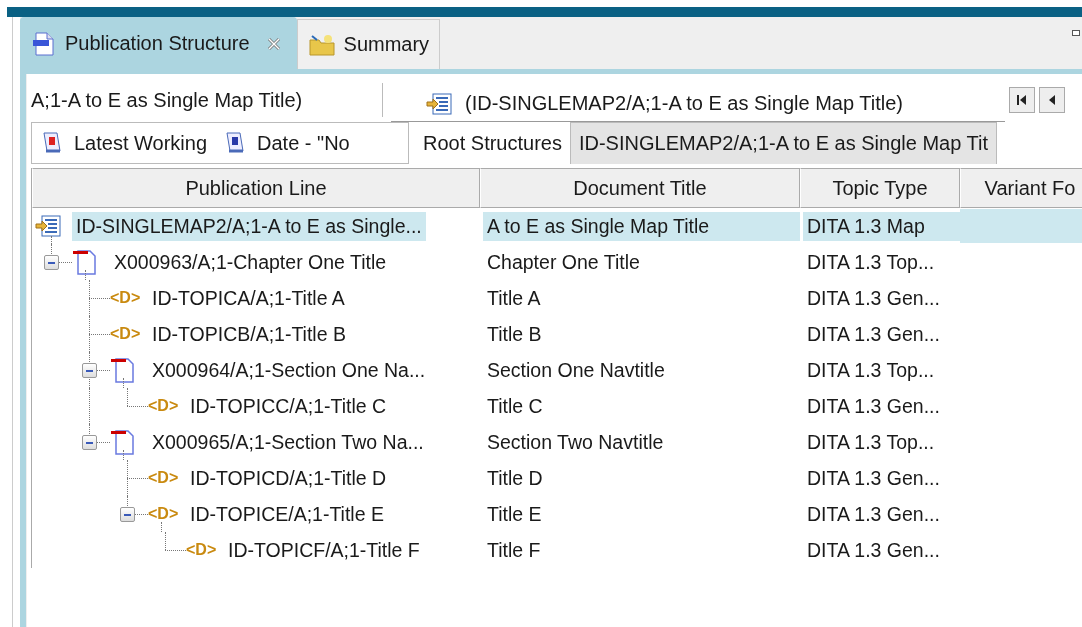 Image resolution: width=1082 pixels, height=627 pixels. I want to click on minimize-icon, so click(1076, 33).